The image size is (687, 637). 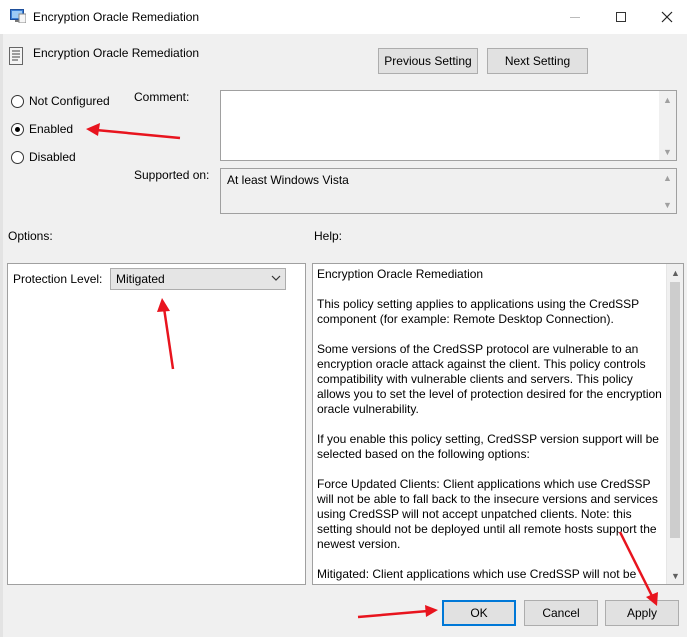 I want to click on radio-label: Enabled, so click(x=51, y=129).